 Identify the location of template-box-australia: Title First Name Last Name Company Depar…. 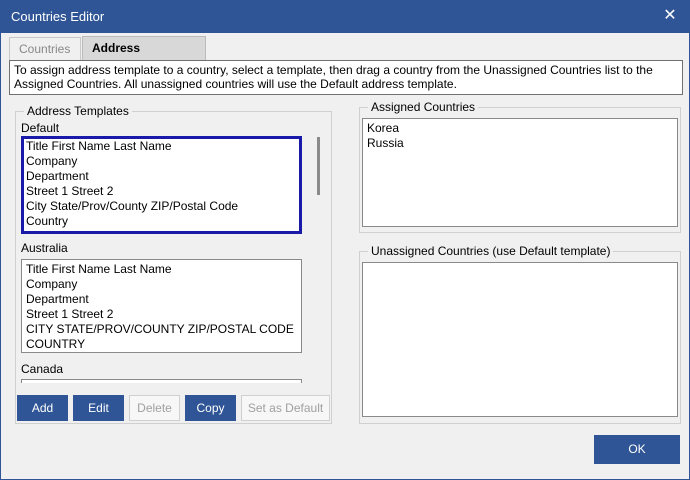
(161, 306).